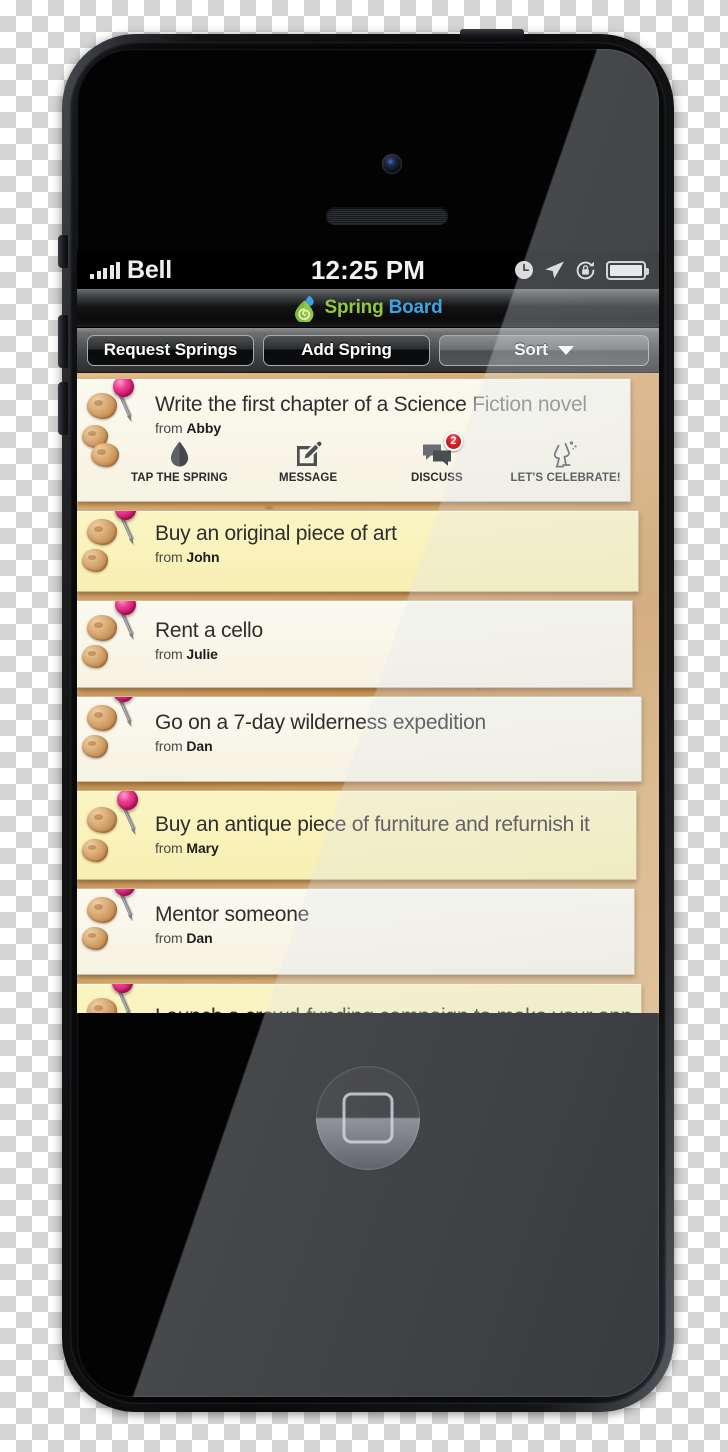  Describe the element at coordinates (308, 477) in the screenshot. I see `message-label: MESSAGE` at that location.